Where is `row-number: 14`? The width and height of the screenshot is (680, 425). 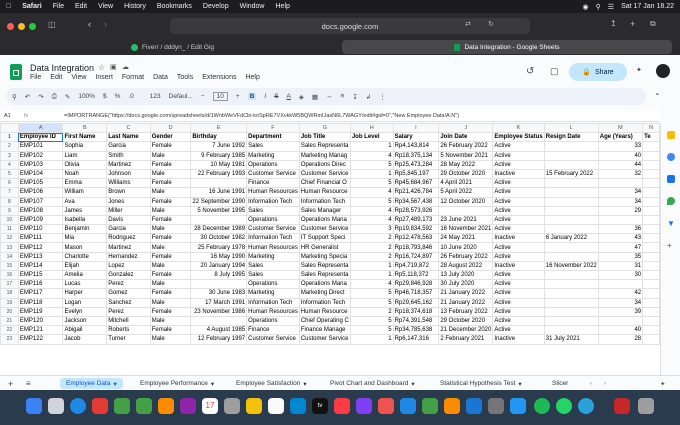
row-number: 14 is located at coordinates (9, 256).